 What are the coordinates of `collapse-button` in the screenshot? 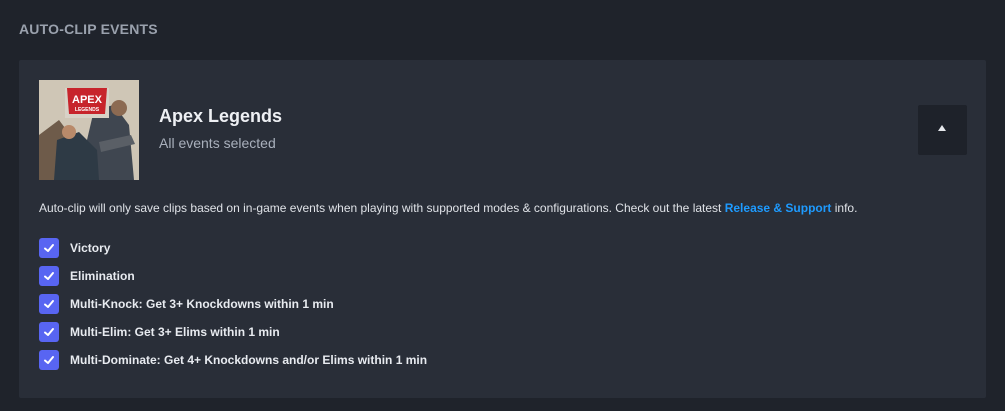 It's located at (942, 130).